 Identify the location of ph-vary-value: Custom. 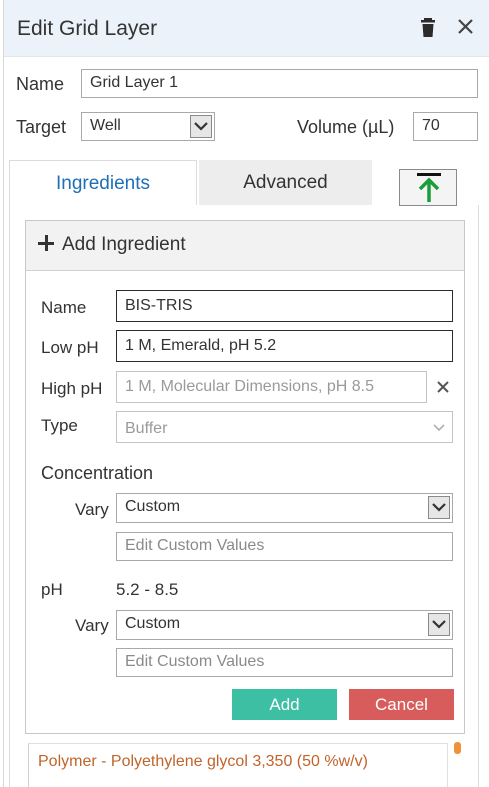
(153, 623).